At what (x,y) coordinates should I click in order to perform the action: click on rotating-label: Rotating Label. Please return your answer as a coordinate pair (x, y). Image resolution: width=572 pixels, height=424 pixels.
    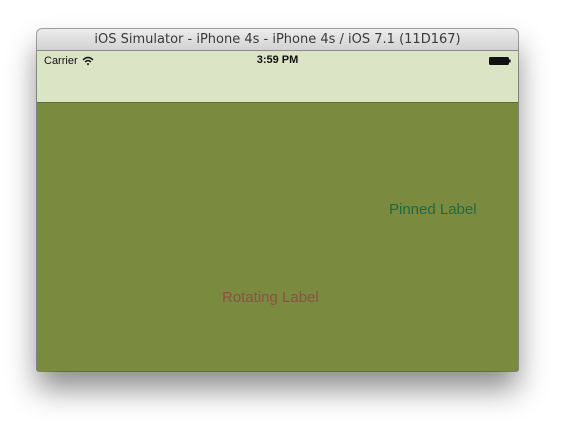
    Looking at the image, I should click on (270, 297).